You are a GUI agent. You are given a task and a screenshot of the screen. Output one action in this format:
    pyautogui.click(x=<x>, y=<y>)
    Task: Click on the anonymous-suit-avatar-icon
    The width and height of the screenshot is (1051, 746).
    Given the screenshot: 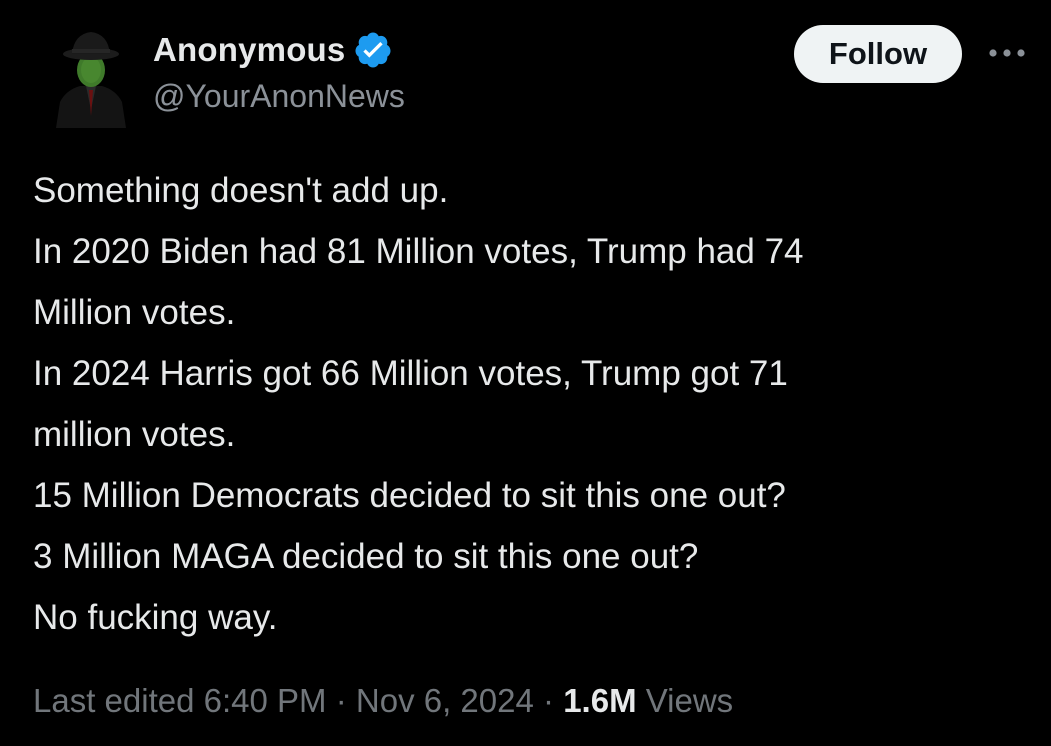 What is the action you would take?
    pyautogui.click(x=91, y=80)
    